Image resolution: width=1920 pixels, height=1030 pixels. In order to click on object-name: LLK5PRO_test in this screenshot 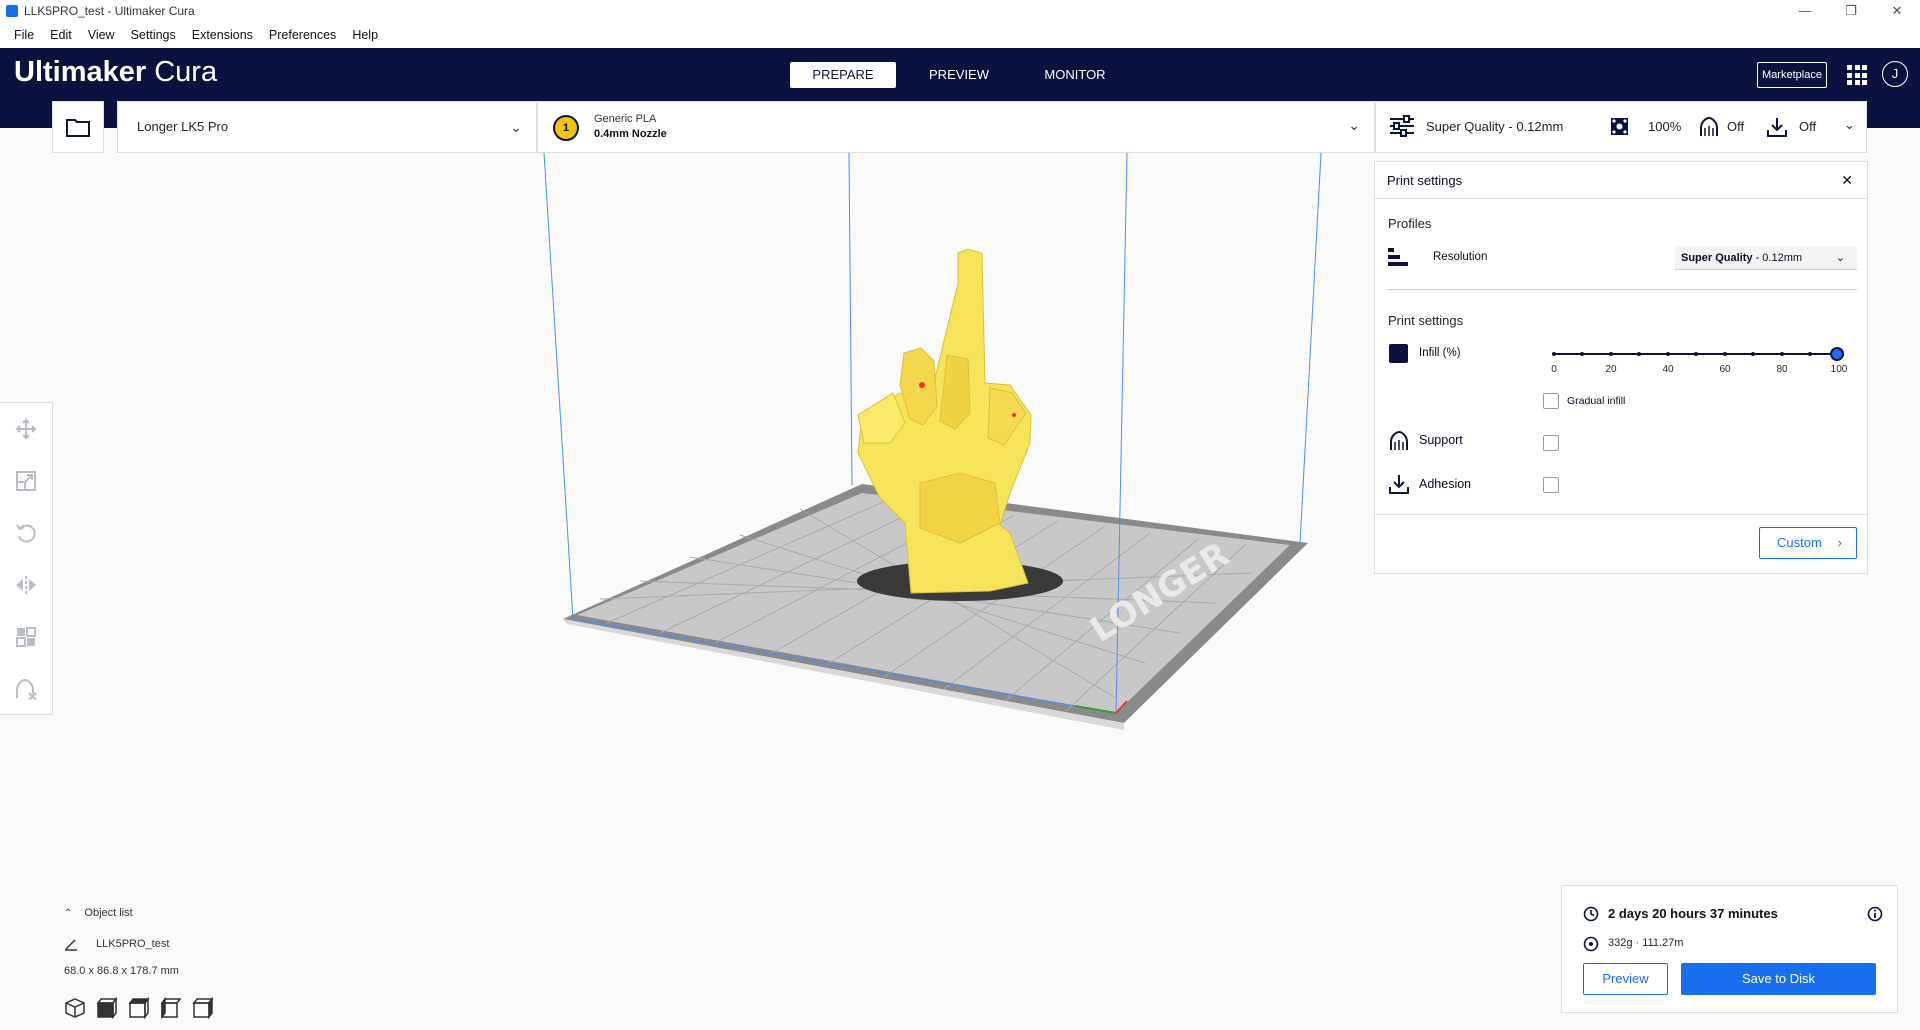, I will do `click(132, 944)`.